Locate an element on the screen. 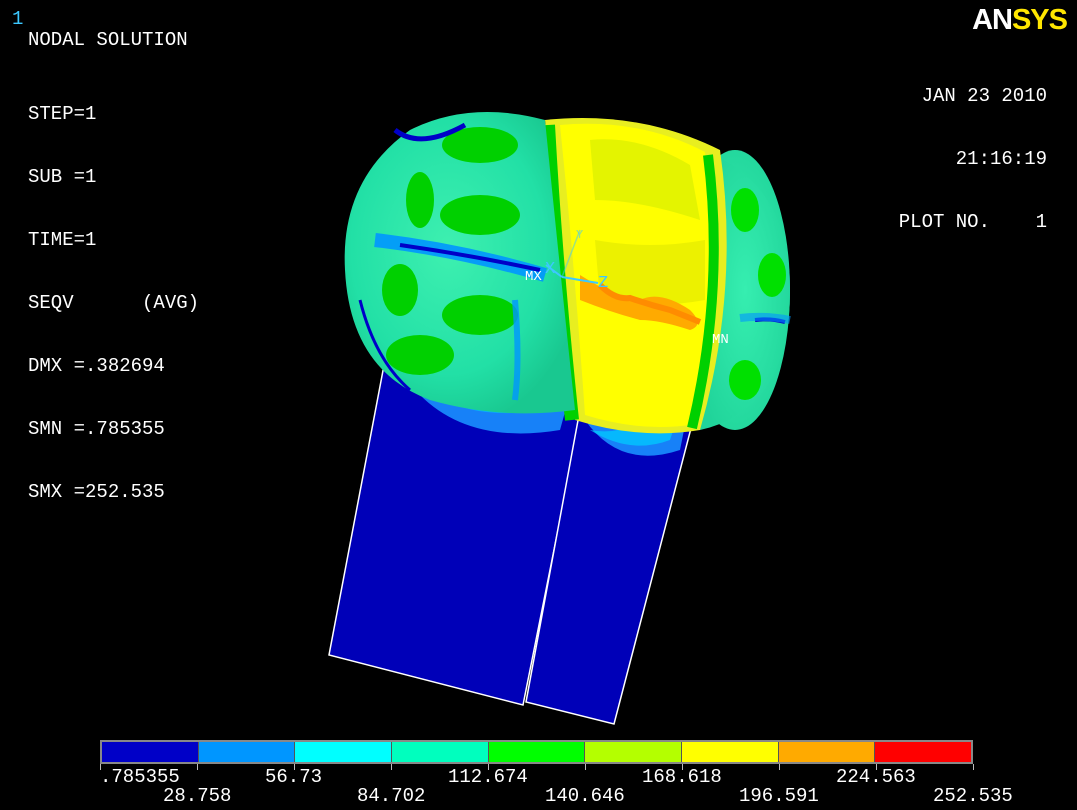  legend-label: 112.674 is located at coordinates (488, 777).